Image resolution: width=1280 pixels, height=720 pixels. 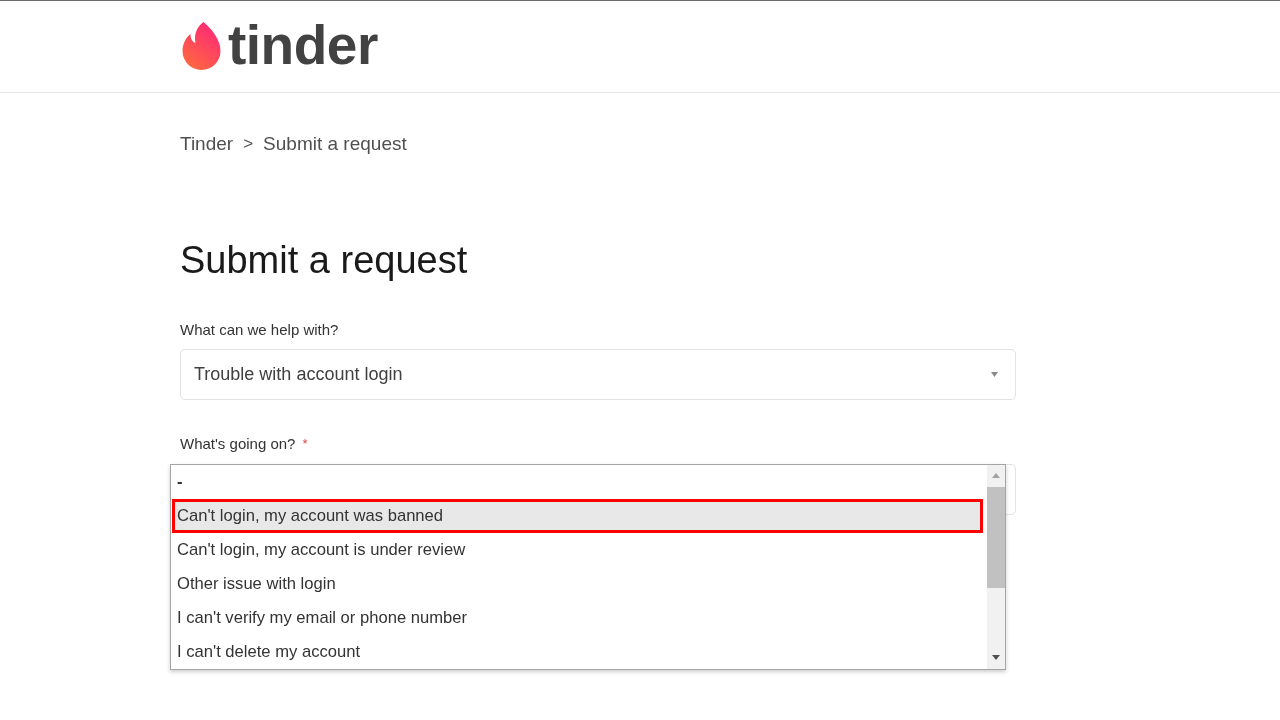 I want to click on scroll-down-arrow-icon, so click(x=996, y=657).